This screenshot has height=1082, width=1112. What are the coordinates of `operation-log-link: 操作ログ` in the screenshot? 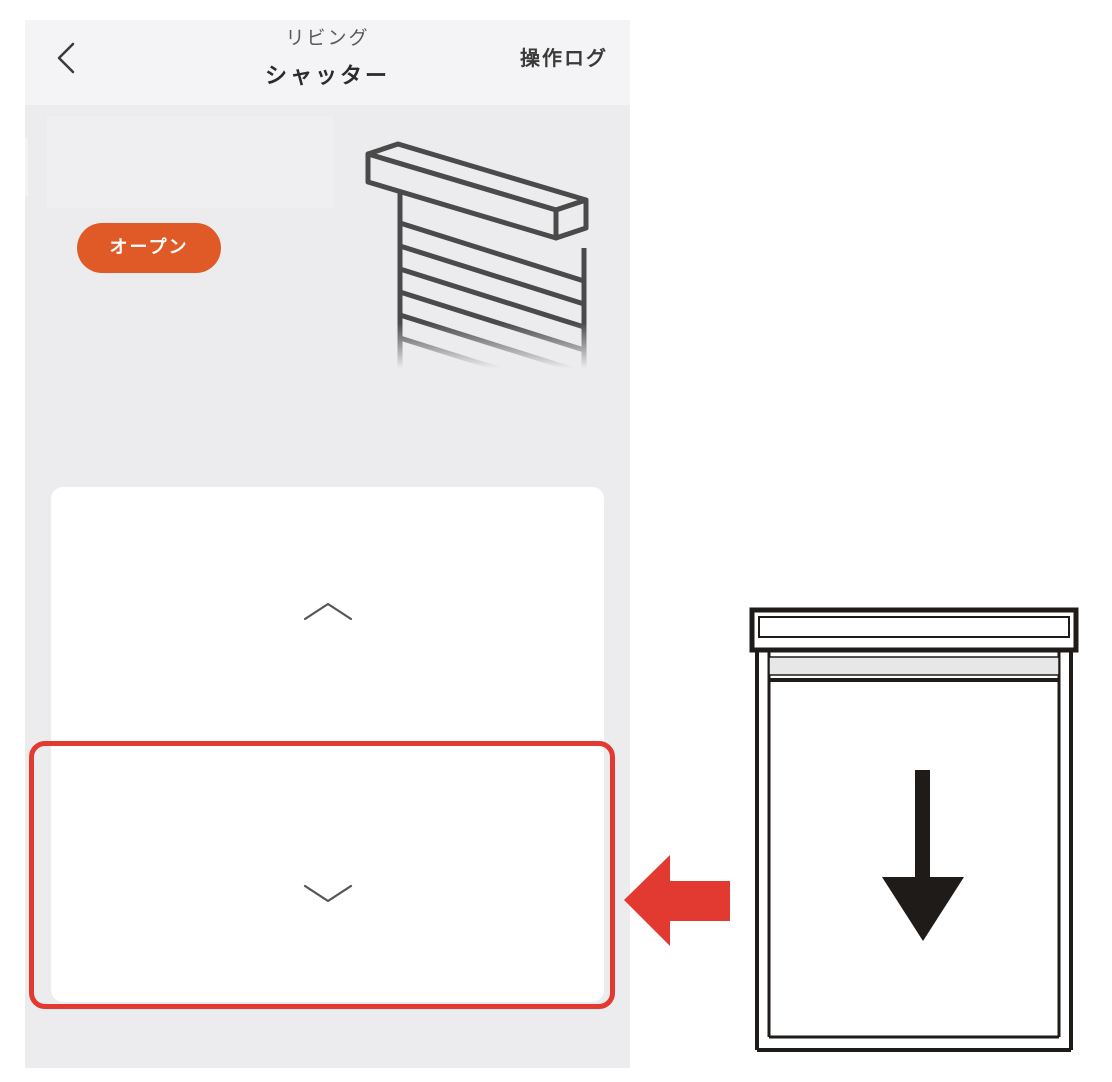 It's located at (564, 56).